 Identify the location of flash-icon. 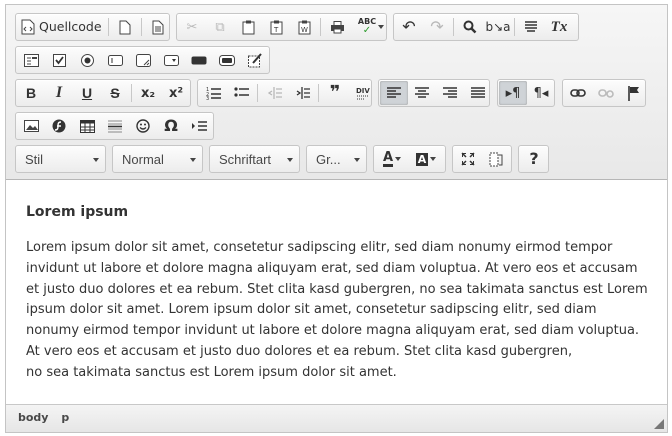
(59, 126).